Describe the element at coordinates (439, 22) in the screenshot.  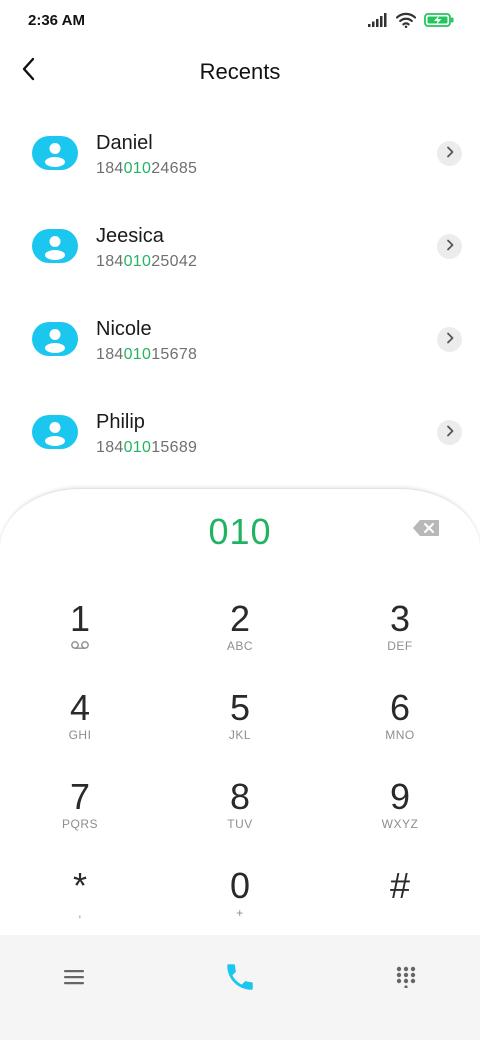
I see `battery-charging-icon` at that location.